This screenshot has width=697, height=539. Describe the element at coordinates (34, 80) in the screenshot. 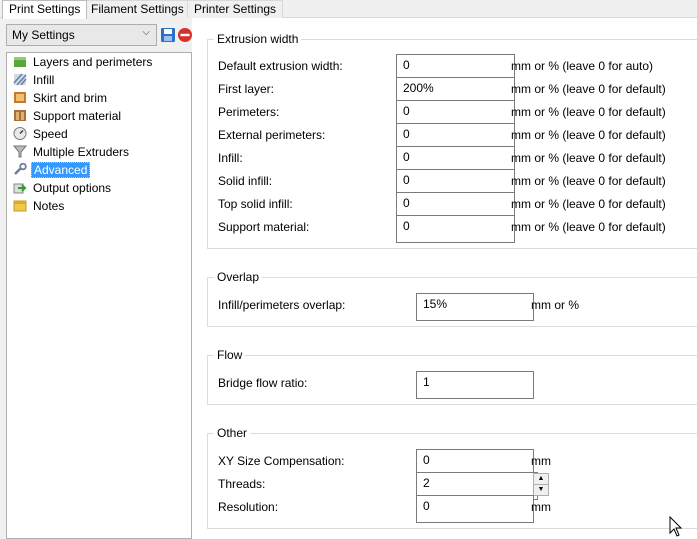

I see `tree-item-infill: Infill` at that location.